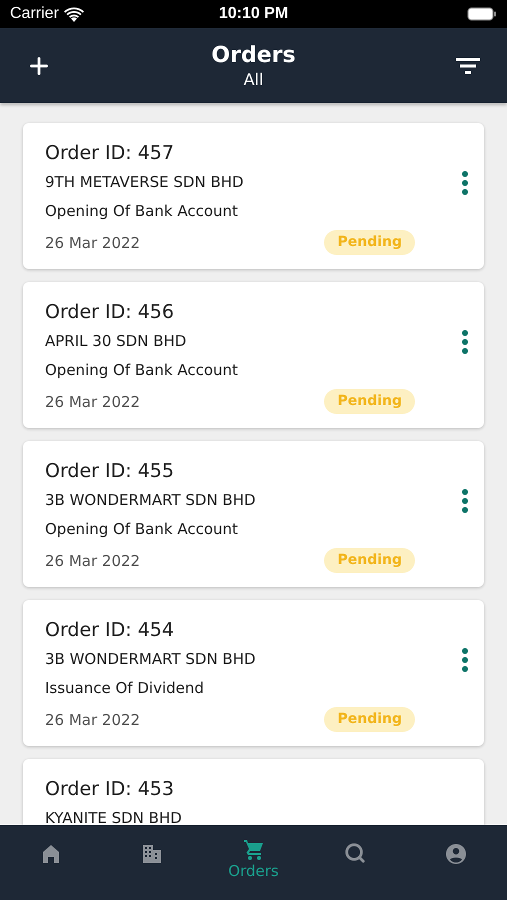 This screenshot has width=507, height=900. What do you see at coordinates (253, 56) in the screenshot?
I see `header-title: Orders` at bounding box center [253, 56].